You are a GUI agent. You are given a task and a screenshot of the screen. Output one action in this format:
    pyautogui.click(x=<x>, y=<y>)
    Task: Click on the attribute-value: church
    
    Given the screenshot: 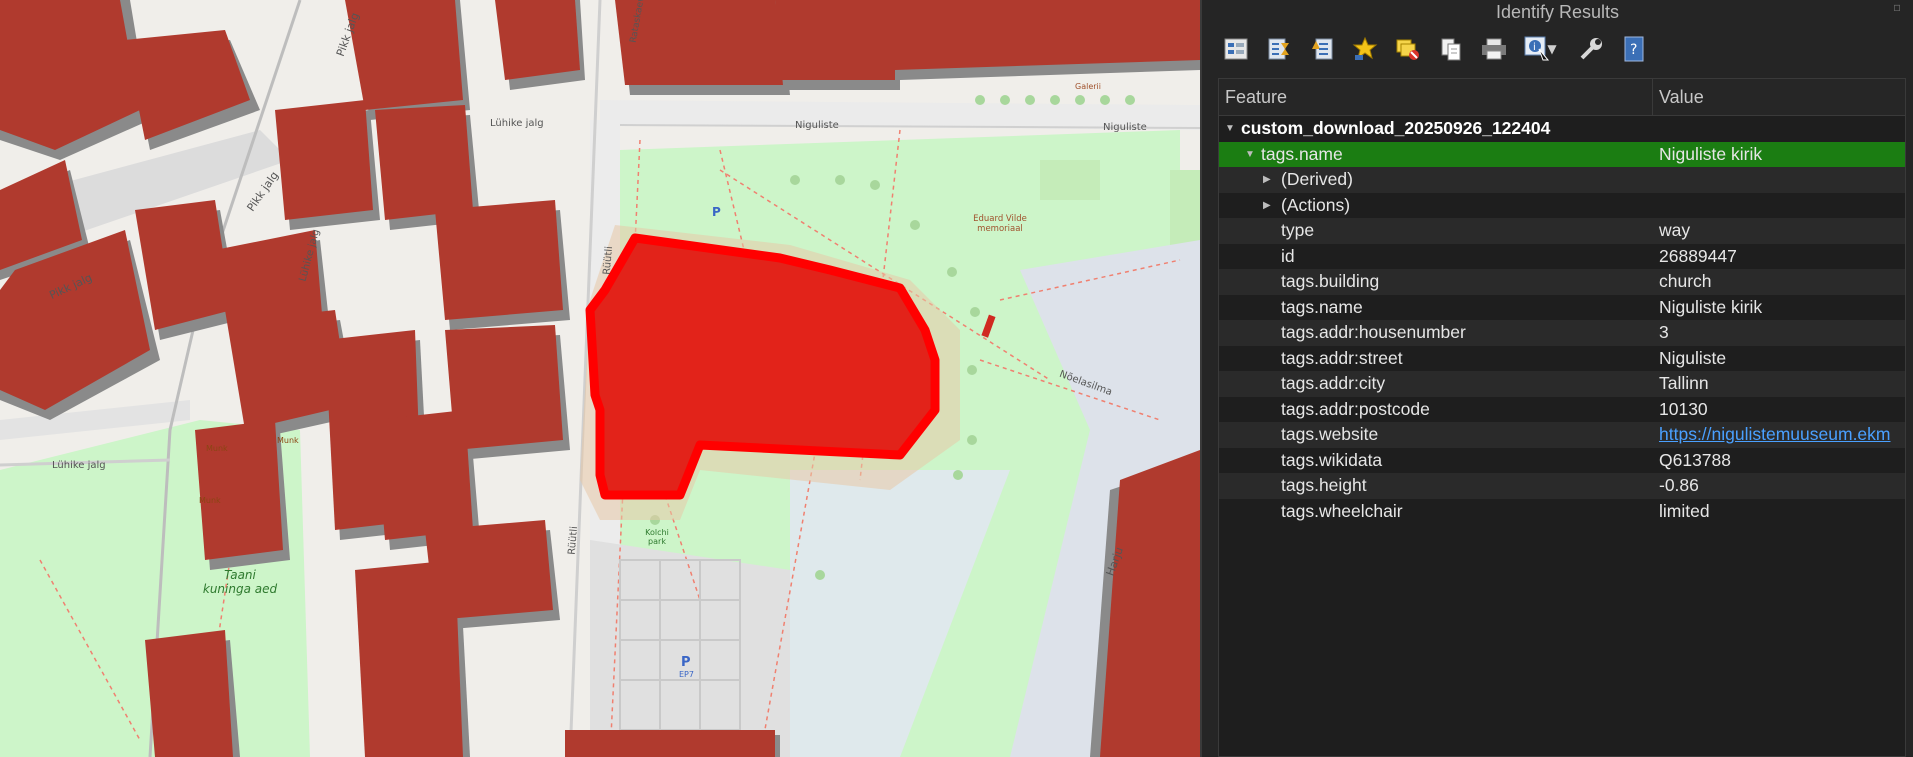 What is the action you would take?
    pyautogui.click(x=1685, y=281)
    